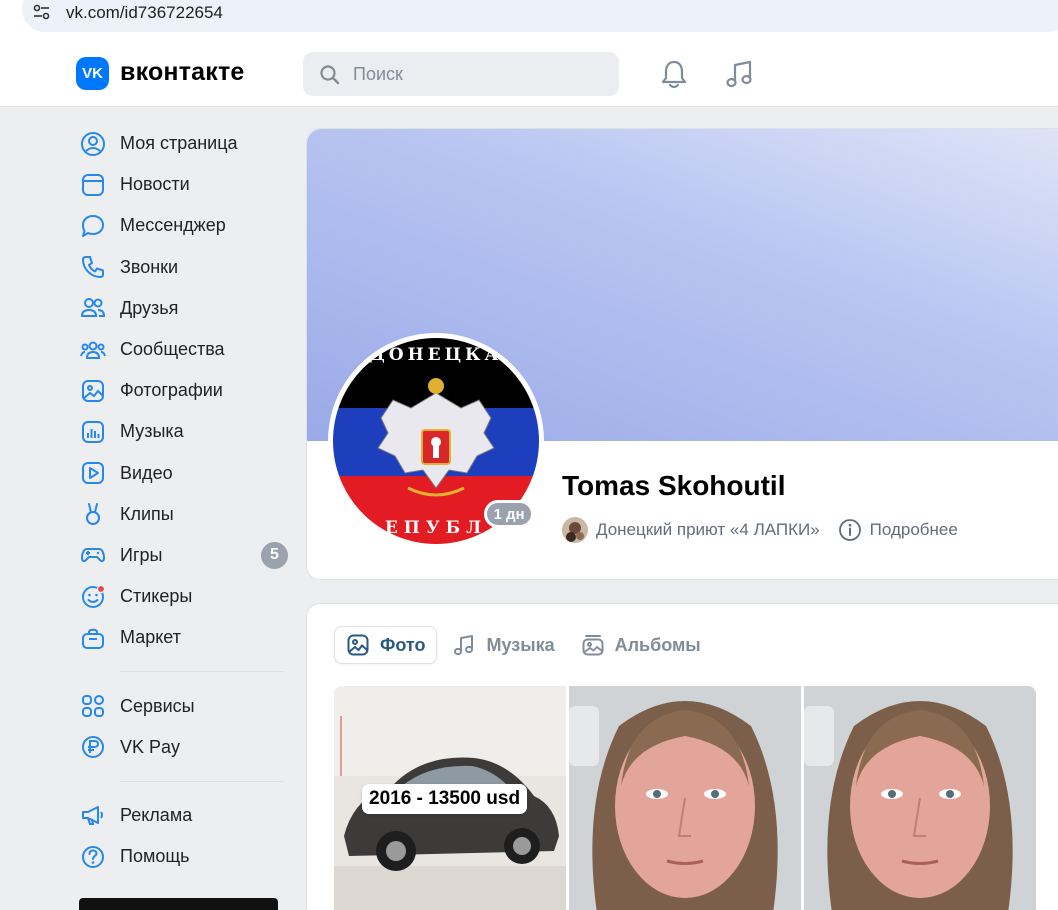 The width and height of the screenshot is (1058, 910). Describe the element at coordinates (141, 554) in the screenshot. I see `sidebar-item-label: Игры` at that location.